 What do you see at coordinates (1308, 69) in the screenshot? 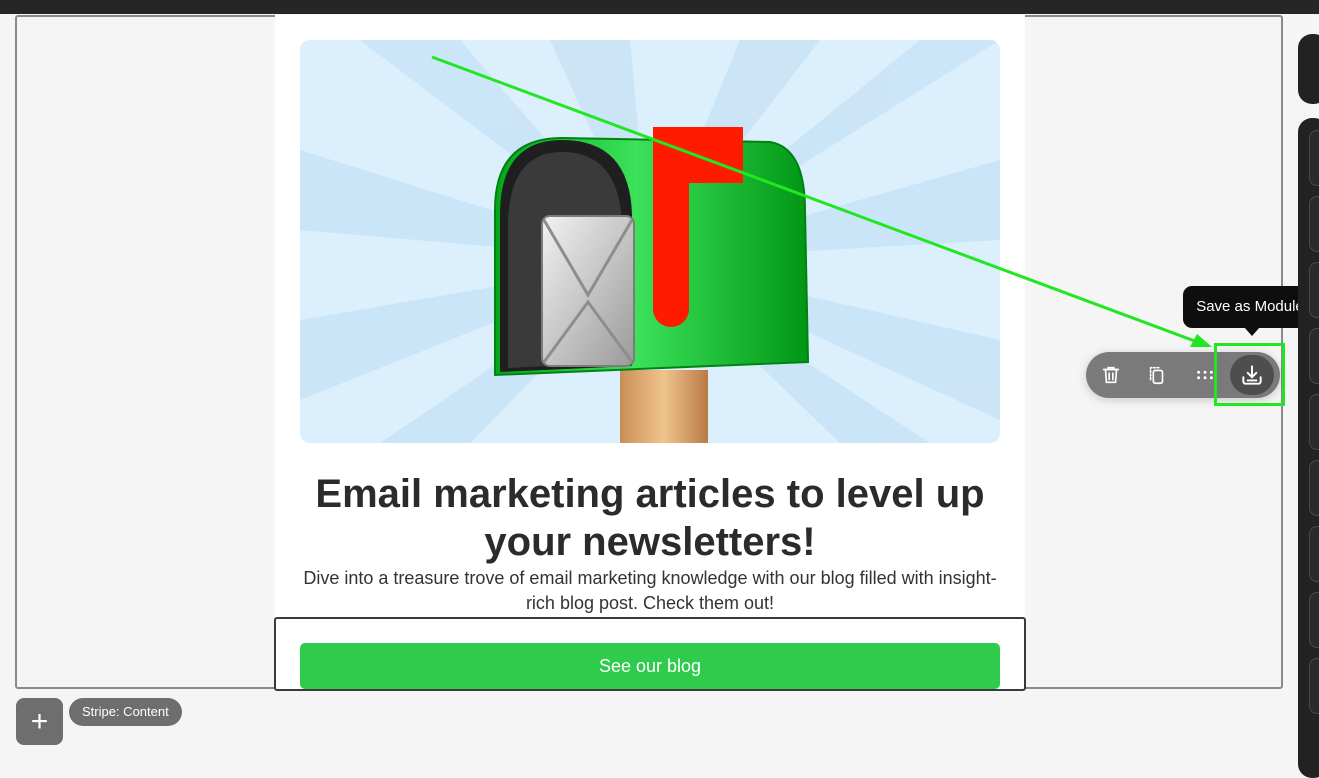
I see `right-panel-header` at bounding box center [1308, 69].